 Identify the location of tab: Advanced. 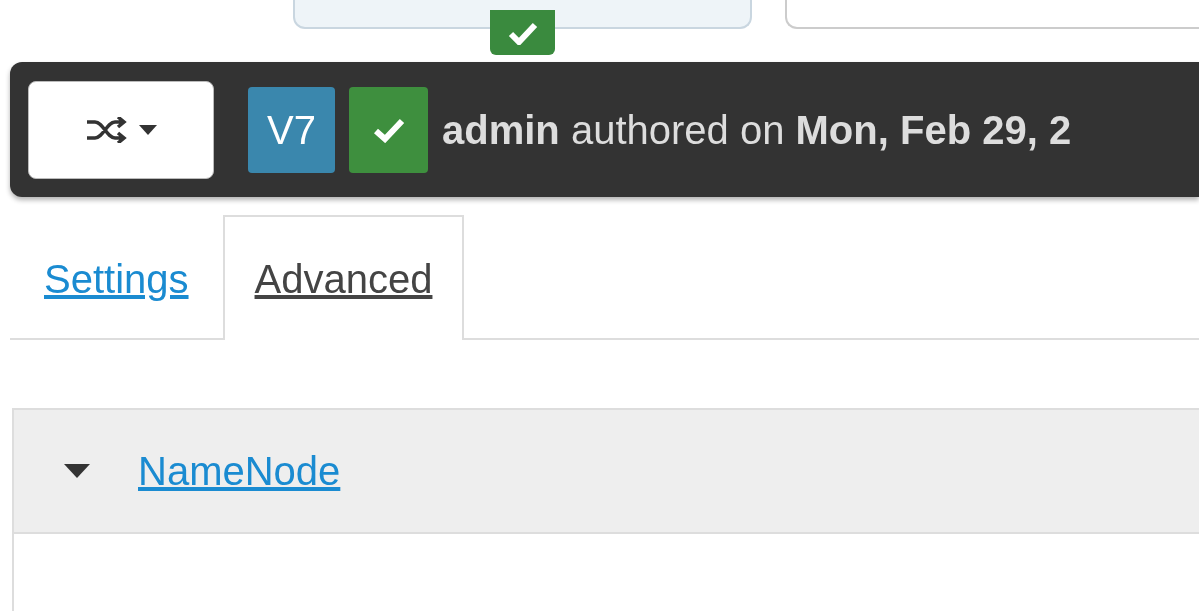
(343, 277).